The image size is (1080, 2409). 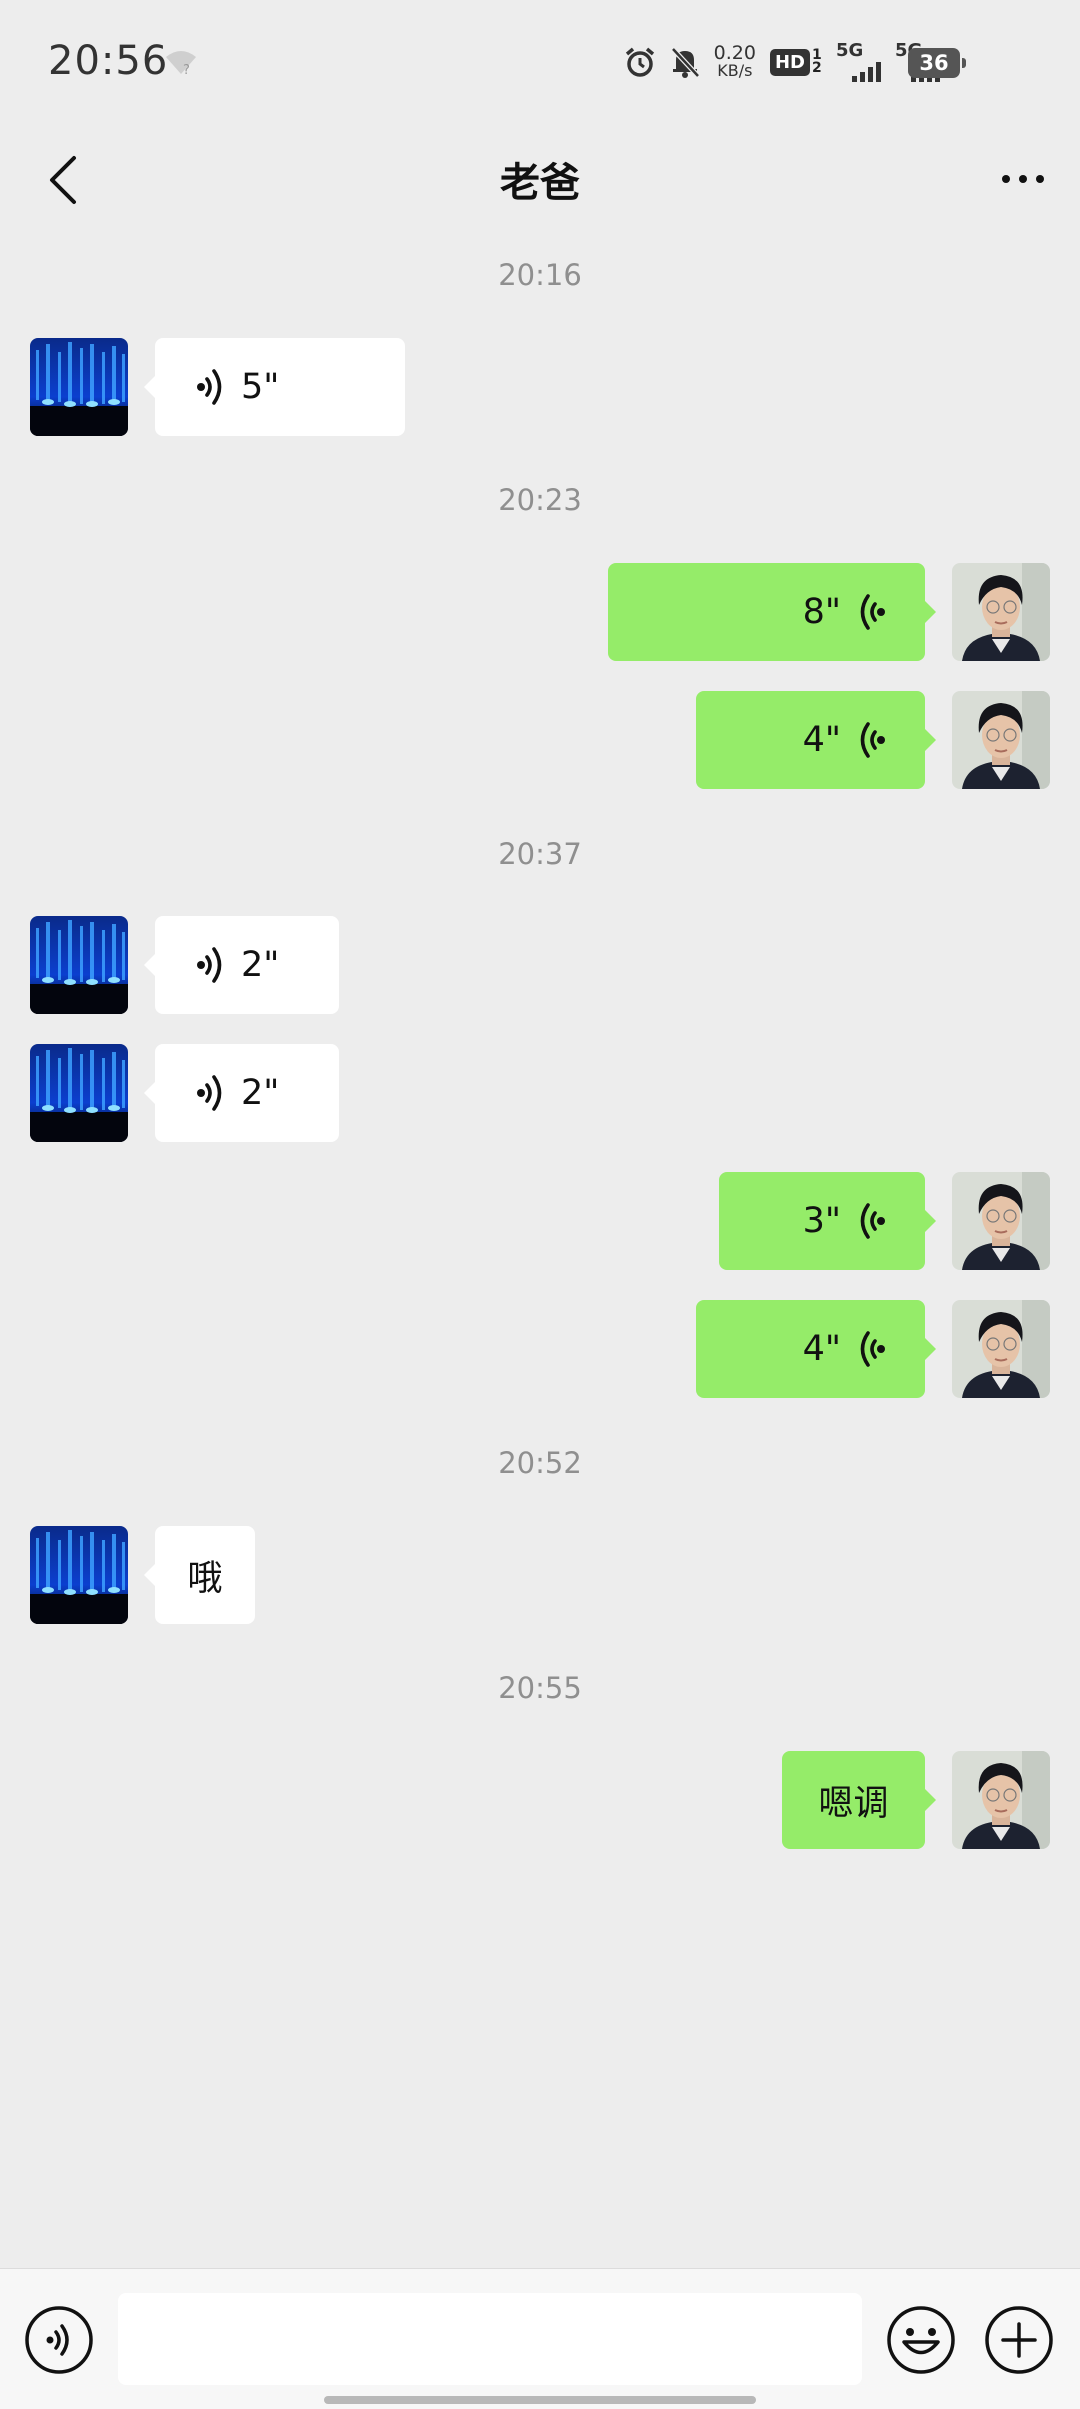 What do you see at coordinates (866, 71) in the screenshot?
I see `signal-bars-icon` at bounding box center [866, 71].